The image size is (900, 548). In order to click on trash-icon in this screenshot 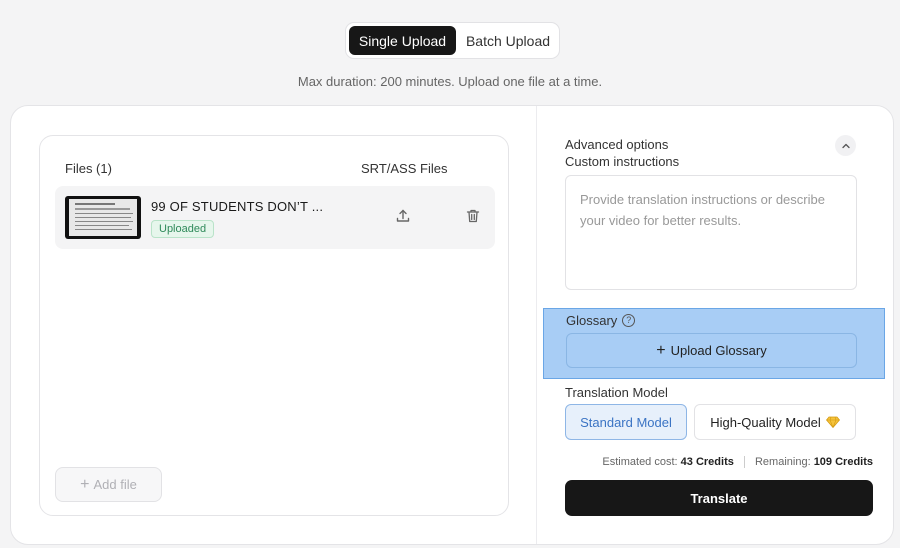, I will do `click(473, 216)`.